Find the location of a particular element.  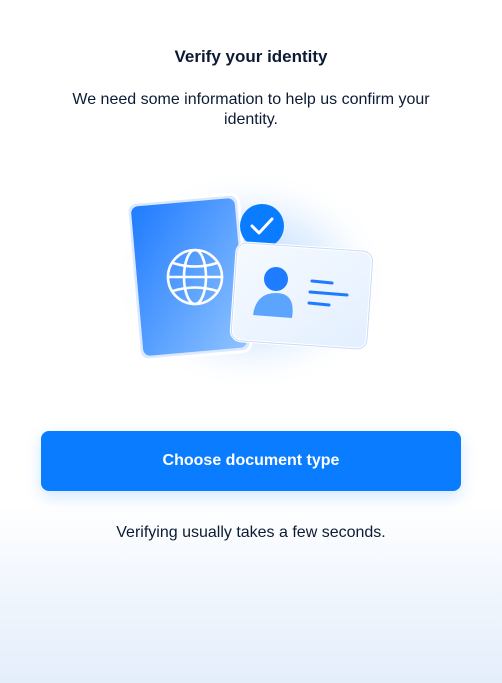

id-card-icon is located at coordinates (302, 296).